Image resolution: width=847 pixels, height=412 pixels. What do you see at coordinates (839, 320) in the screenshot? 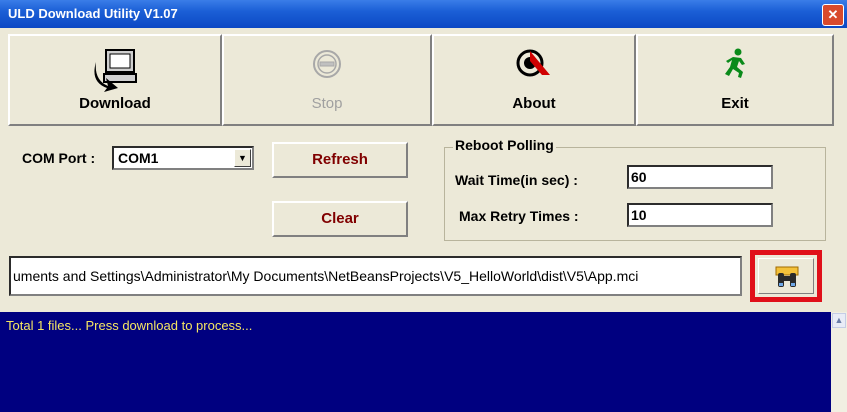
I see `scroll-up-icon: ▲` at bounding box center [839, 320].